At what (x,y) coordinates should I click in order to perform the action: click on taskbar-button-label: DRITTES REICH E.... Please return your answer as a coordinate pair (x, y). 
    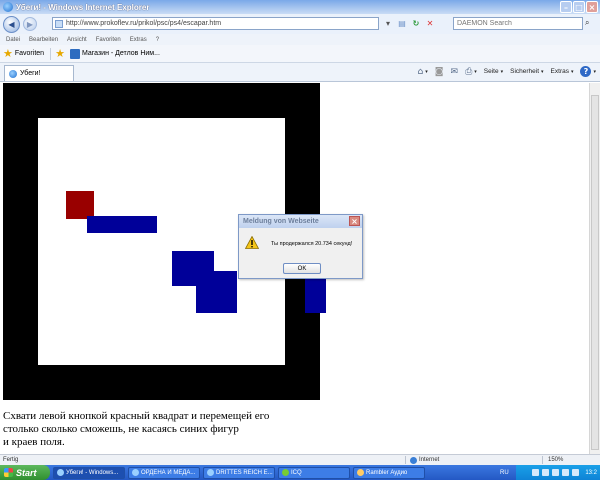
    Looking at the image, I should click on (244, 472).